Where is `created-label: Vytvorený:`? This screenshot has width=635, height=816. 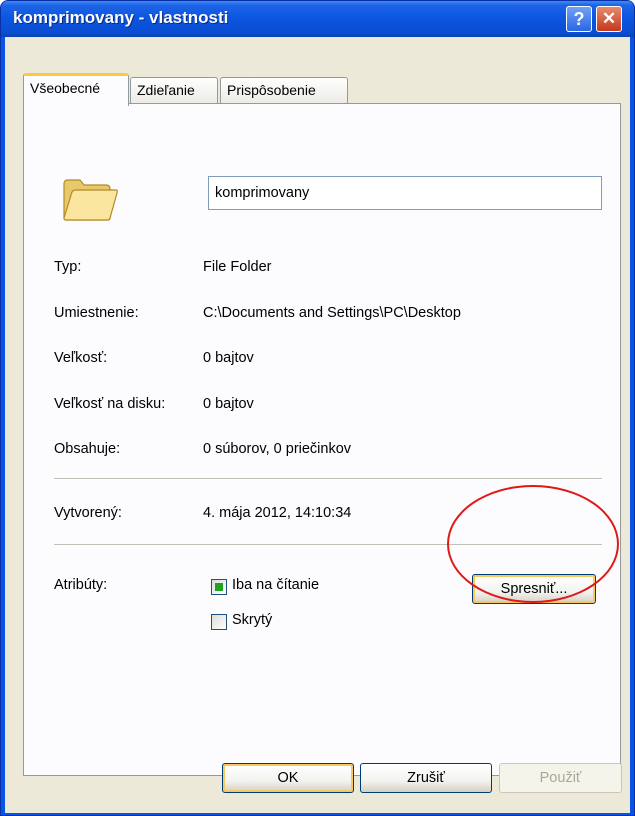
created-label: Vytvorený: is located at coordinates (88, 513).